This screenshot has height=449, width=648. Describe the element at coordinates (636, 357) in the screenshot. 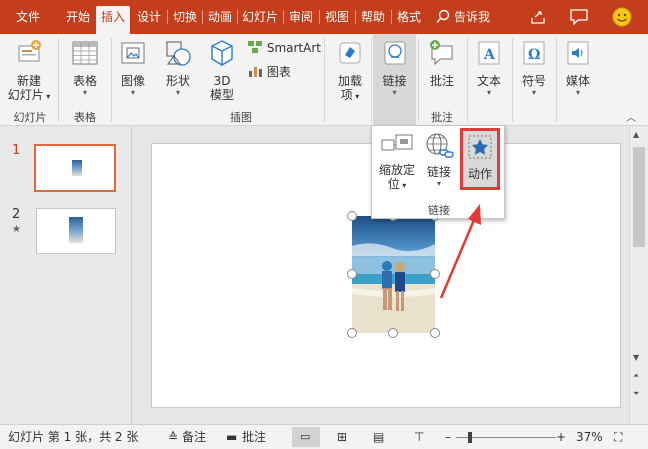

I see `scroll-down-icon: ▼` at that location.